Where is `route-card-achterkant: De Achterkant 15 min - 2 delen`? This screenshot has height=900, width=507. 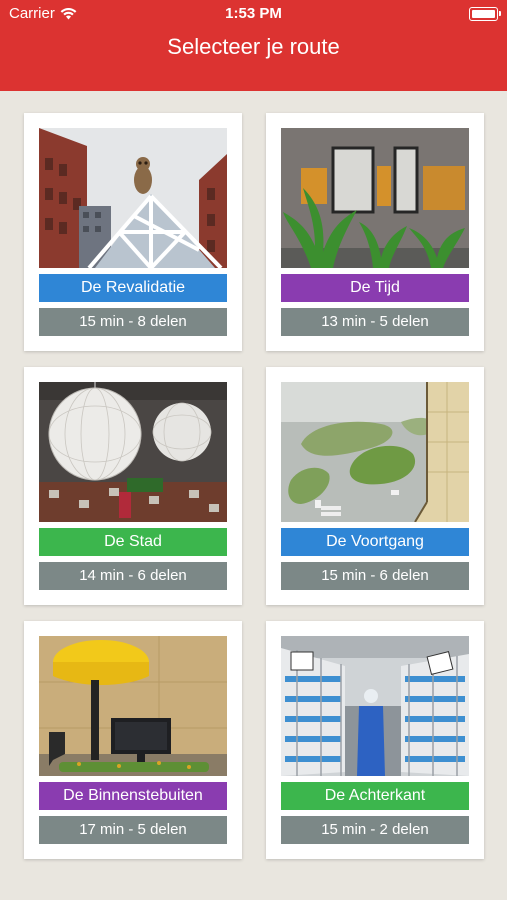
route-card-achterkant: De Achterkant 15 min - 2 delen is located at coordinates (375, 740).